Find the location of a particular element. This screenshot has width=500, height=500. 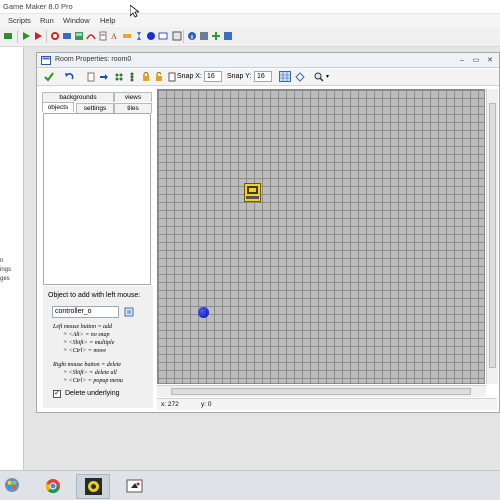

help-text-line: Right mouse button = delete is located at coordinates (87, 365).